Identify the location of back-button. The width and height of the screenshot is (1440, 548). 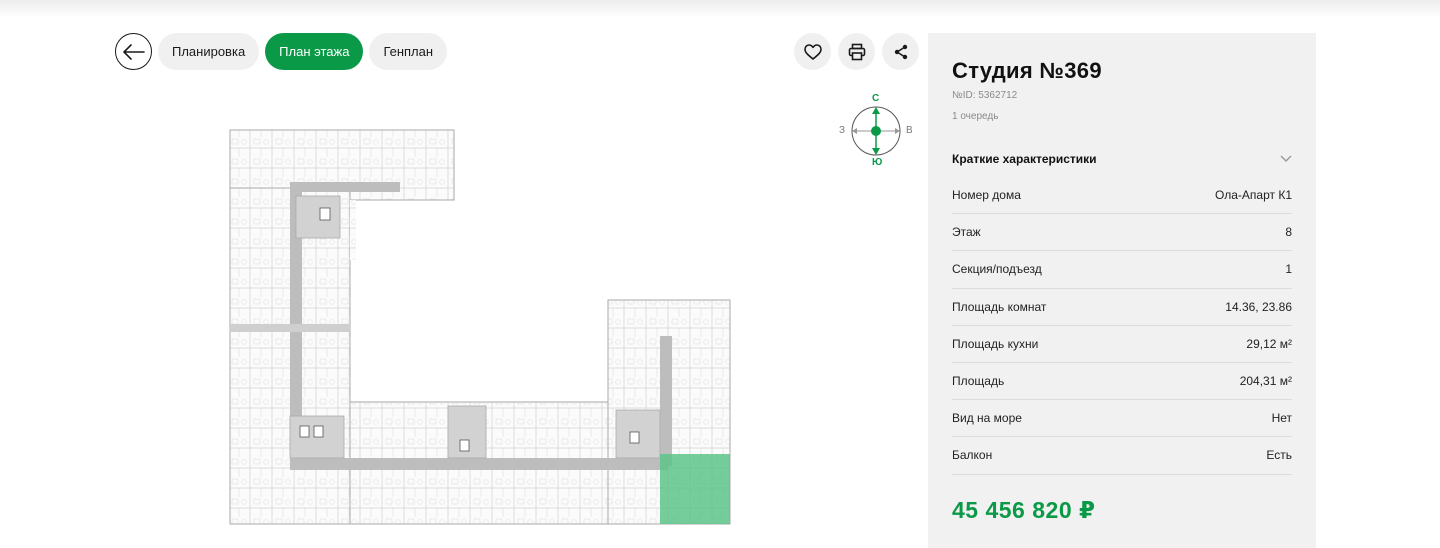
(133, 51).